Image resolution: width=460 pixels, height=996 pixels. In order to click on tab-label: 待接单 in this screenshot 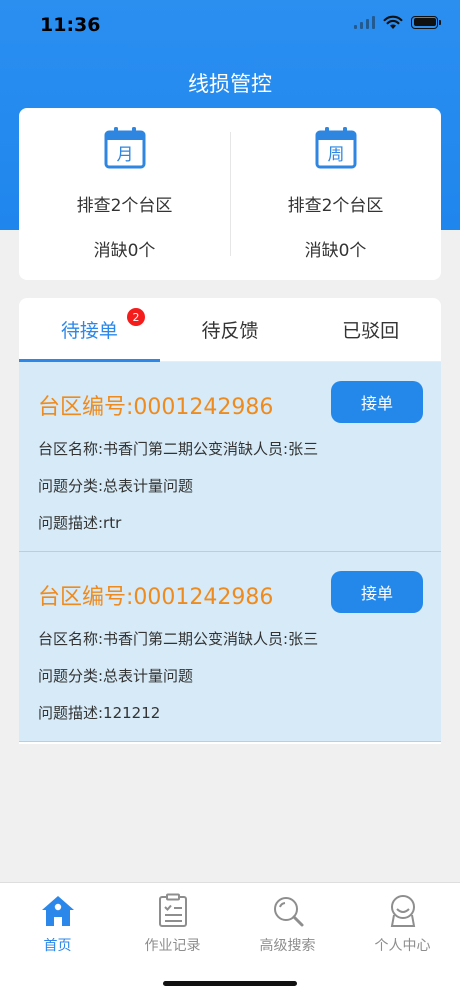, I will do `click(89, 331)`.